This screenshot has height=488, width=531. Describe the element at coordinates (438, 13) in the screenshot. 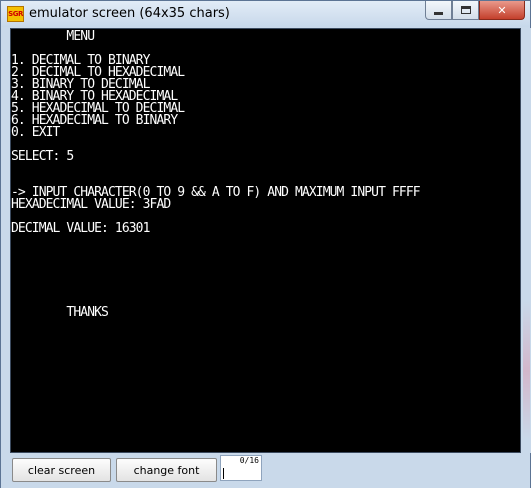

I see `minimize-icon` at that location.